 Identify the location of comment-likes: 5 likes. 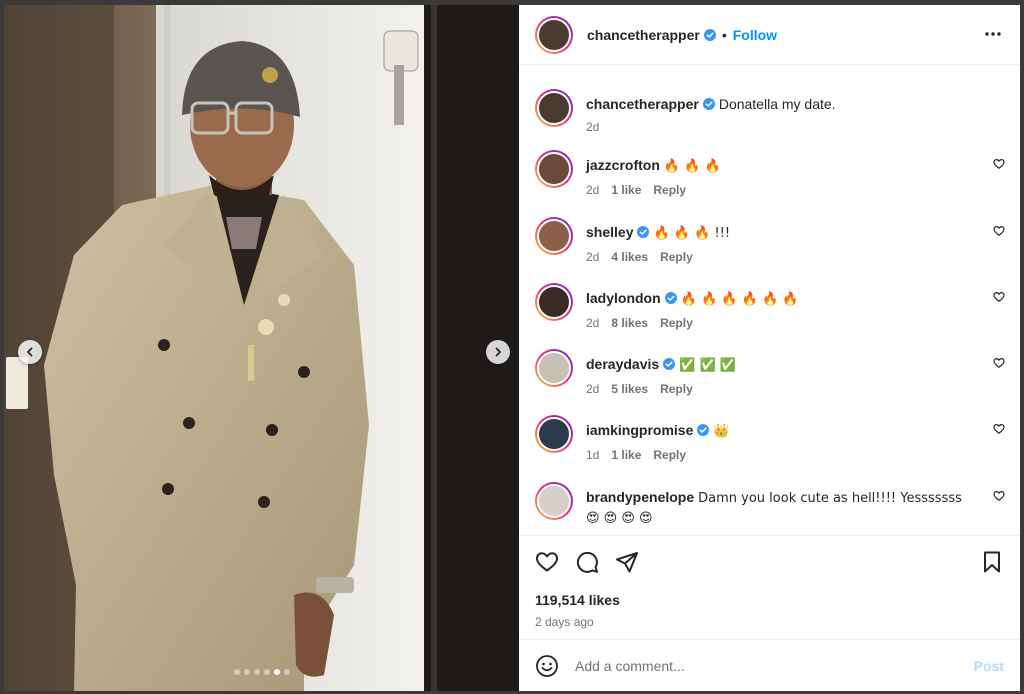
(629, 389).